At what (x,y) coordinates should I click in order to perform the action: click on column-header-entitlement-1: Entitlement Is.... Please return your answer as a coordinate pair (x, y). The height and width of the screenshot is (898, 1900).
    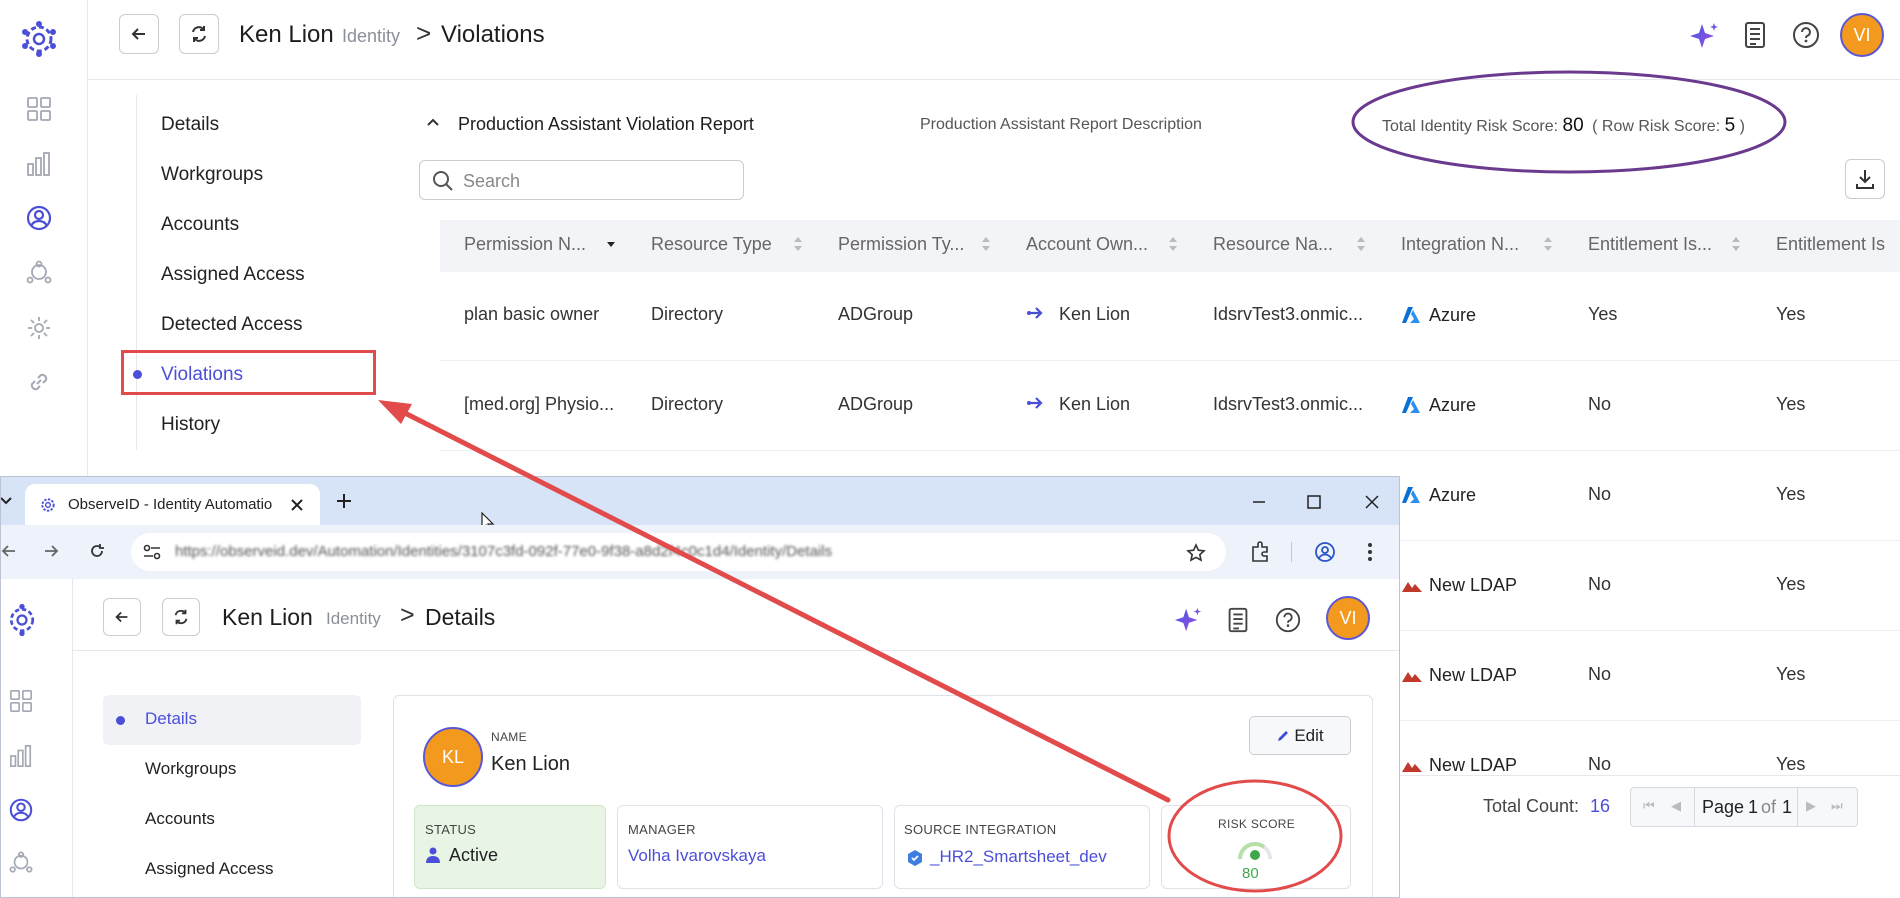
    Looking at the image, I should click on (1650, 244).